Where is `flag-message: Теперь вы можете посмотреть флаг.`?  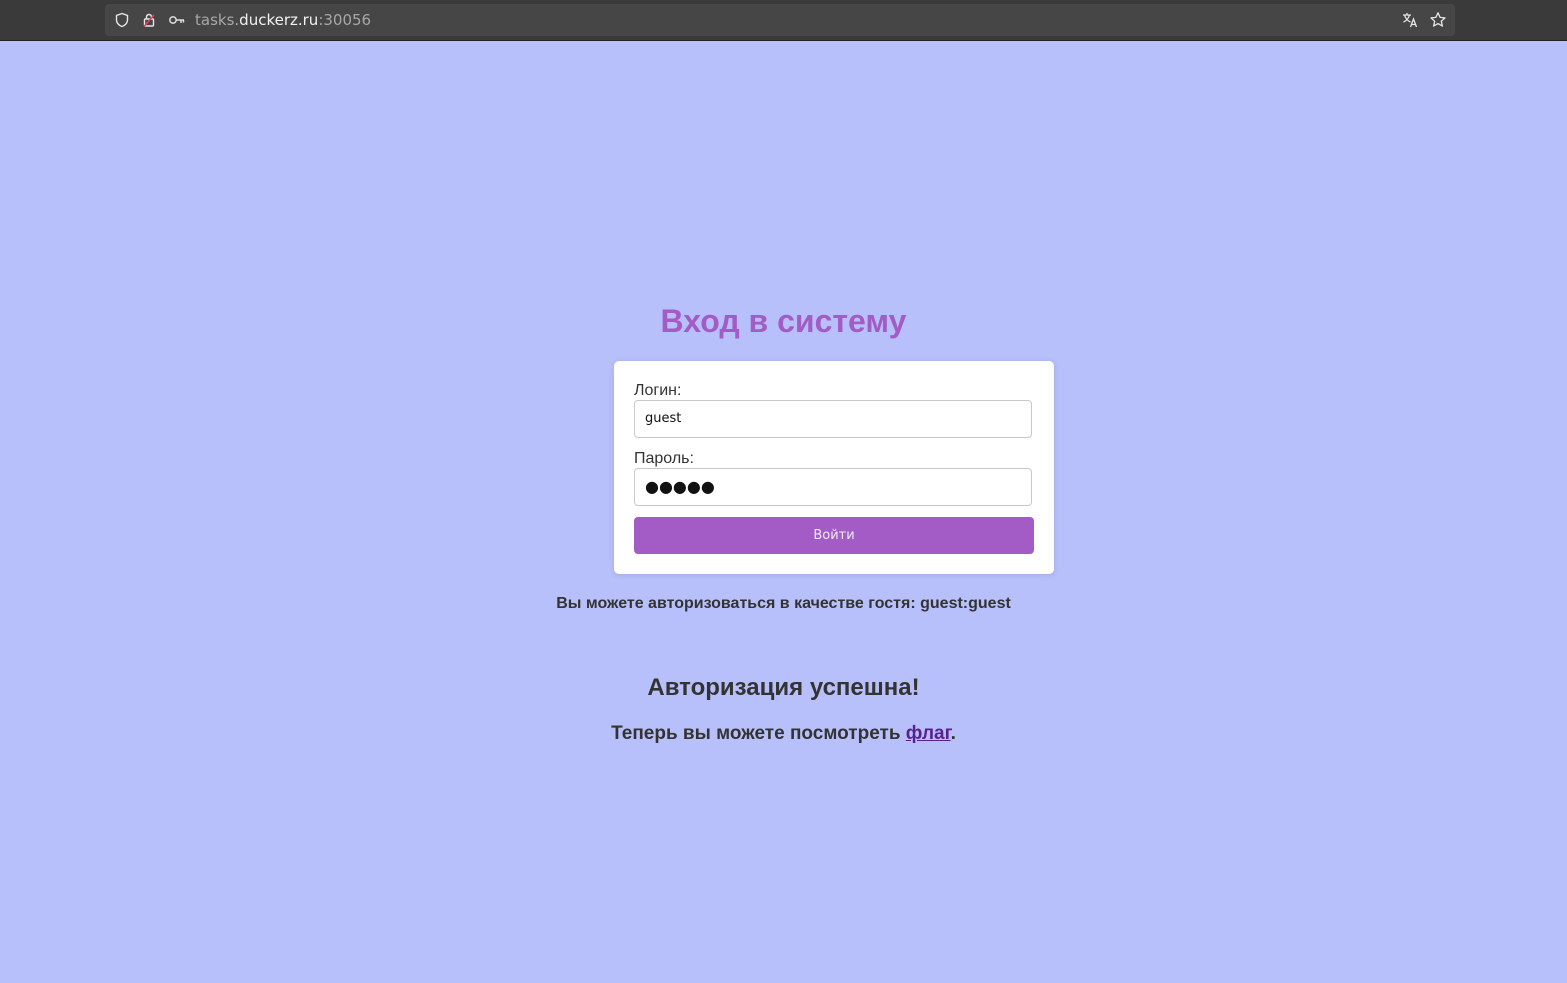 flag-message: Теперь вы можете посмотреть флаг. is located at coordinates (783, 734).